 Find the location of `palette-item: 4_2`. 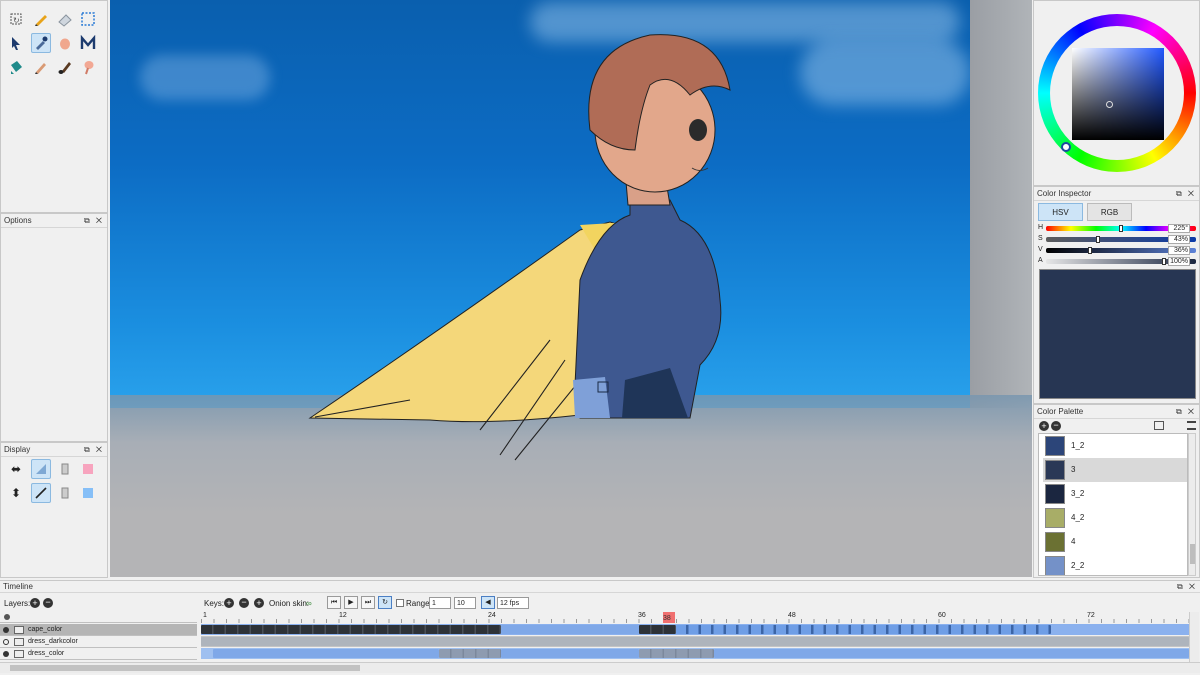

palette-item: 4_2 is located at coordinates (1115, 518).